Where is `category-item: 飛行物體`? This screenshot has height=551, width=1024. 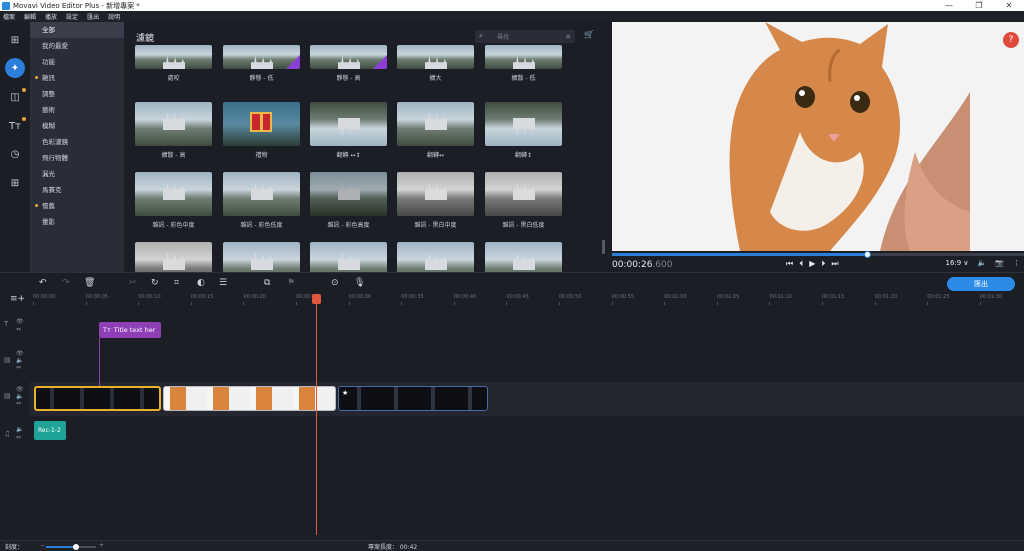
category-item: 飛行物體 is located at coordinates (77, 158).